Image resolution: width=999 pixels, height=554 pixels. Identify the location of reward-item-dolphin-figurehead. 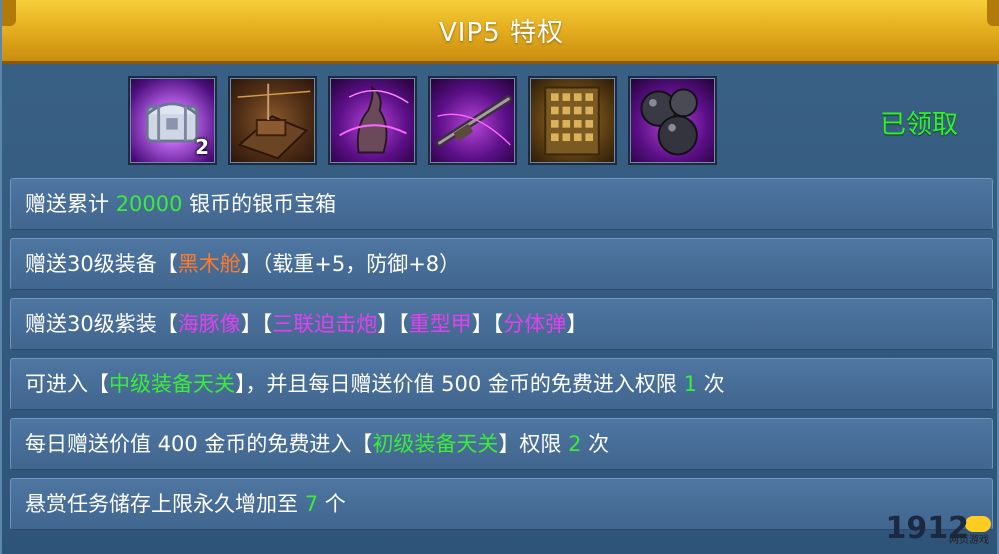
(372, 120).